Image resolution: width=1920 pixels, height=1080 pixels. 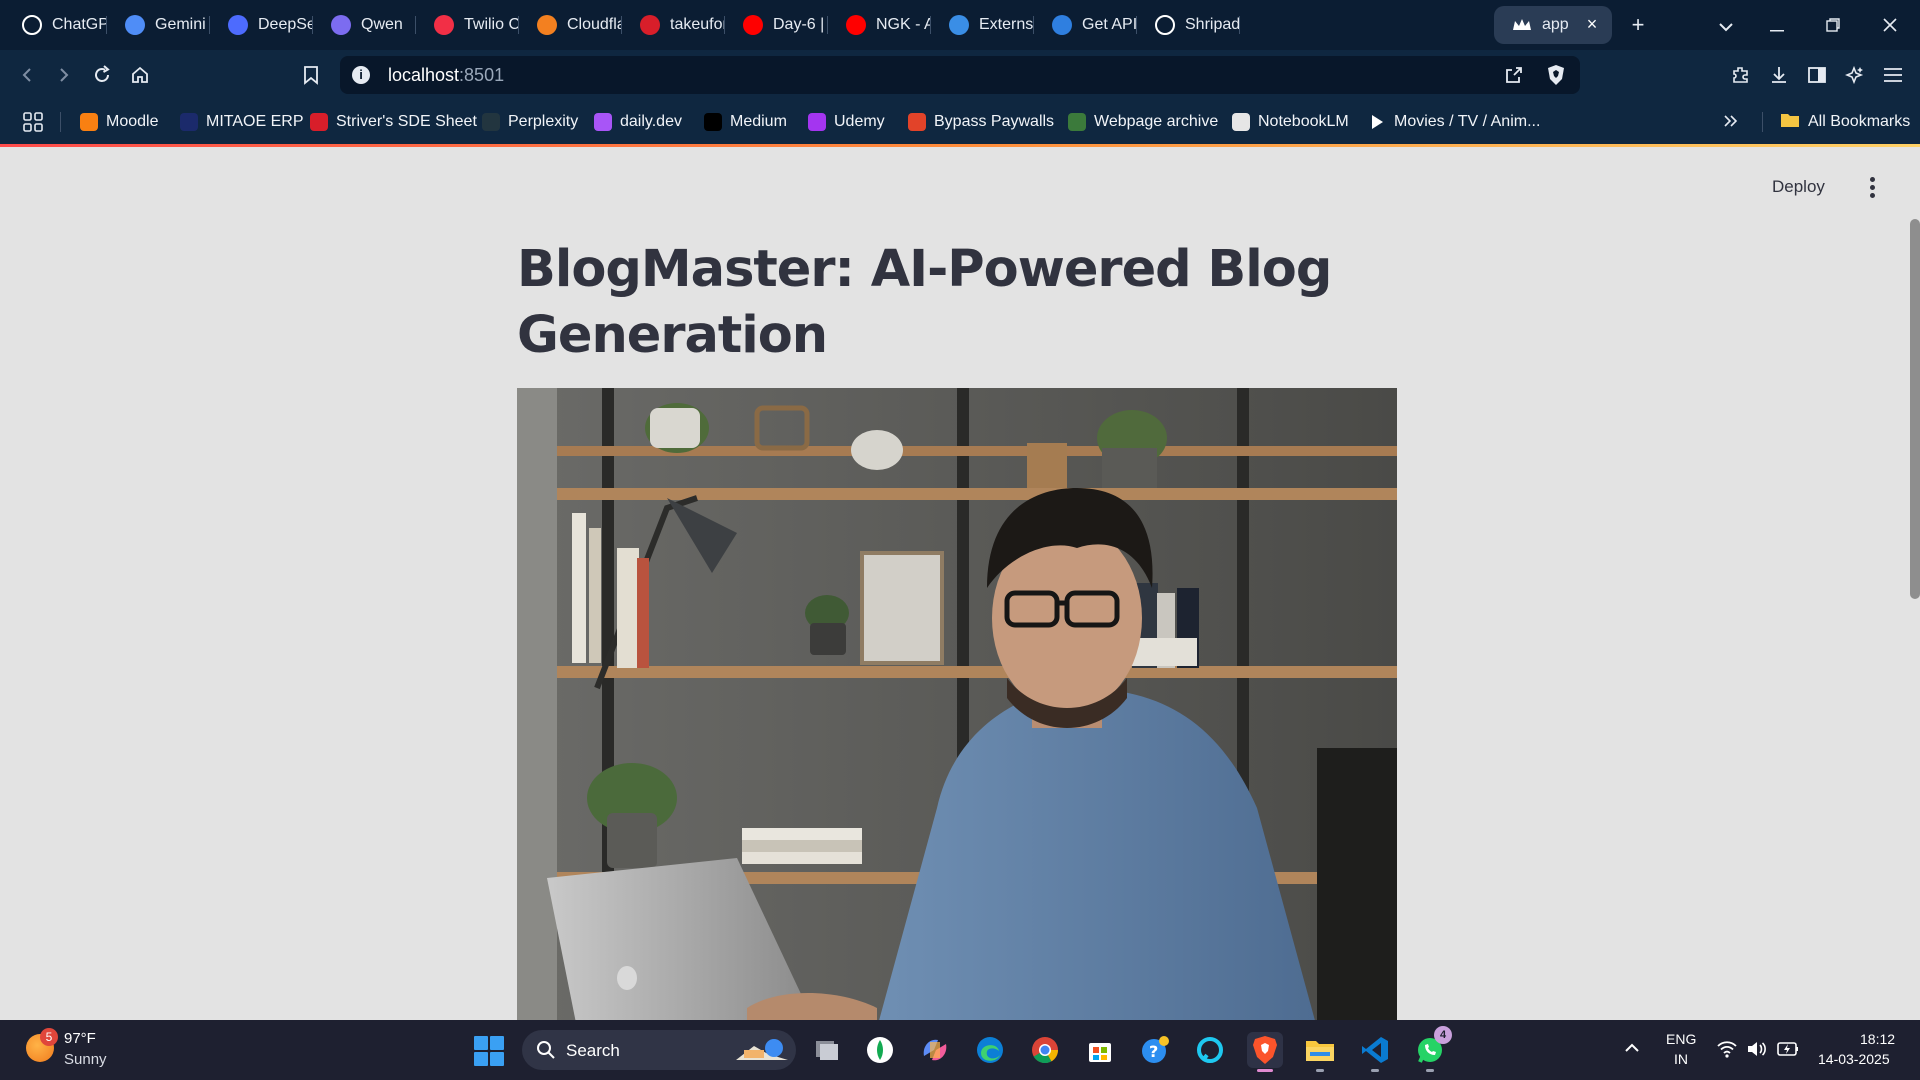 I want to click on taskbar-search-box: Search, so click(x=659, y=1050).